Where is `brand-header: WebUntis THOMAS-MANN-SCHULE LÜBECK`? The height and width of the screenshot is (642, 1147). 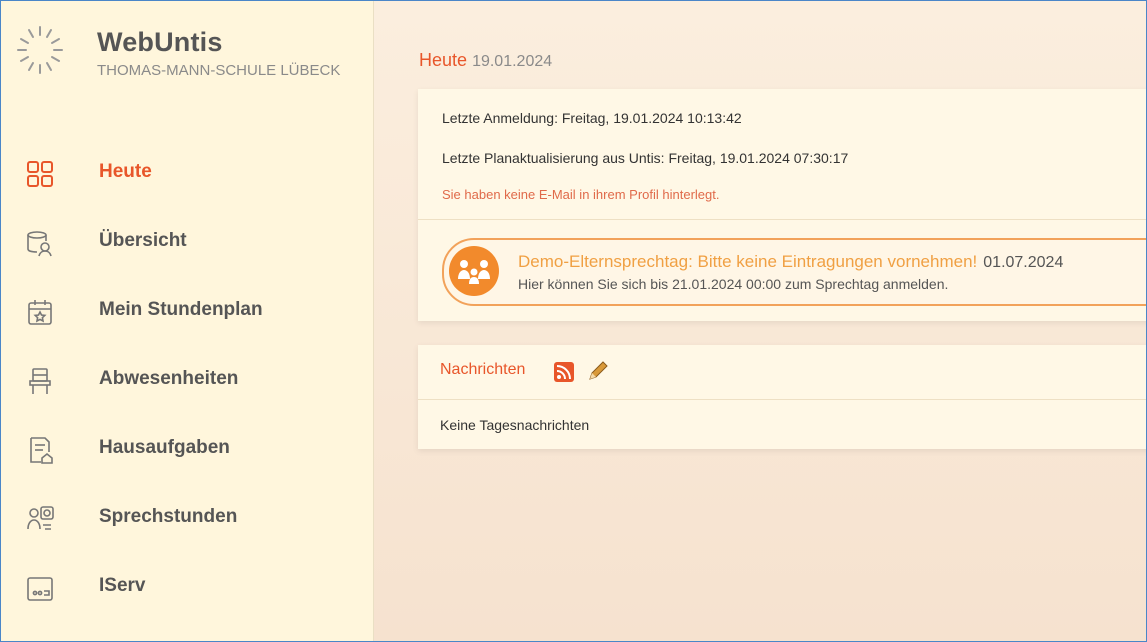 brand-header: WebUntis THOMAS-MANN-SCHULE LÜBECK is located at coordinates (187, 56).